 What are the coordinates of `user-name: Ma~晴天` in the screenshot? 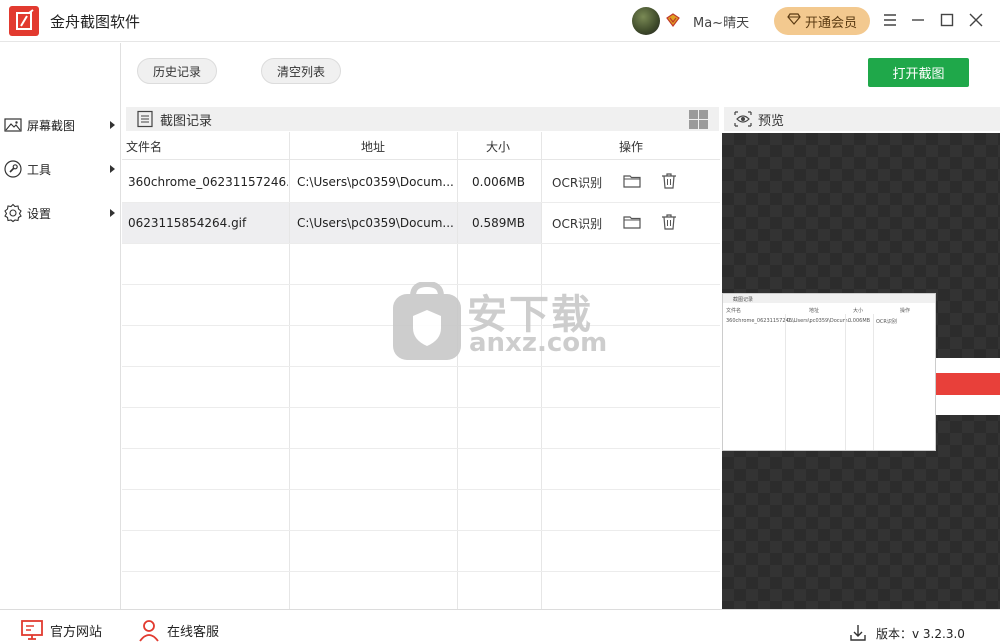 It's located at (721, 21).